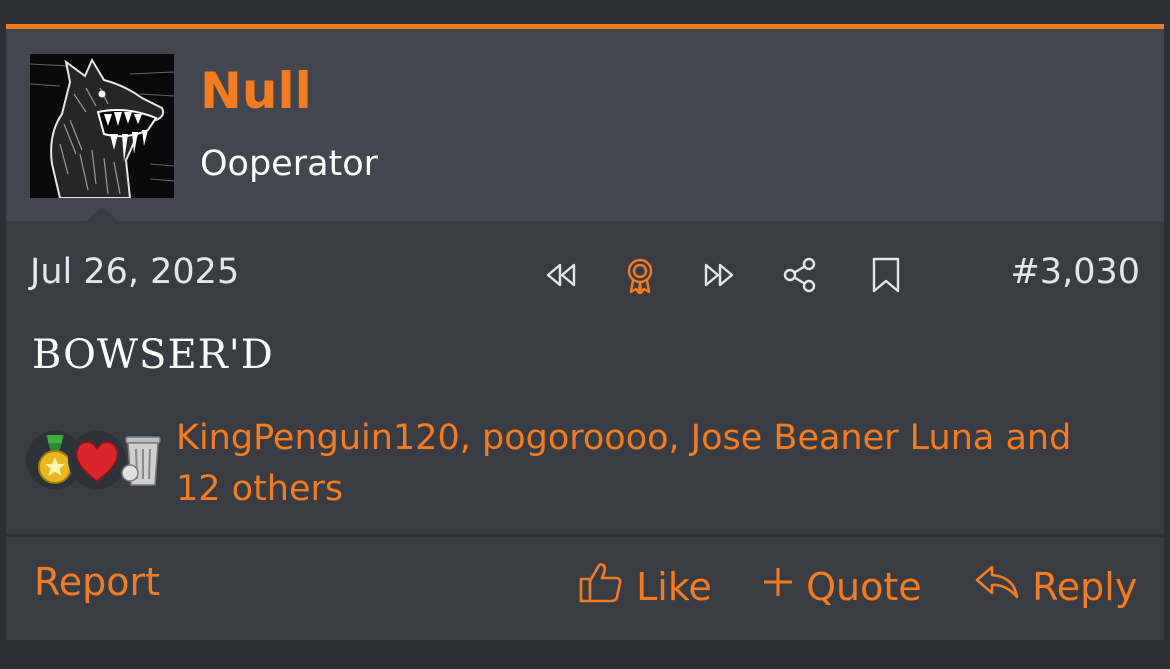 The width and height of the screenshot is (1170, 669). I want to click on plus-icon, so click(778, 582).